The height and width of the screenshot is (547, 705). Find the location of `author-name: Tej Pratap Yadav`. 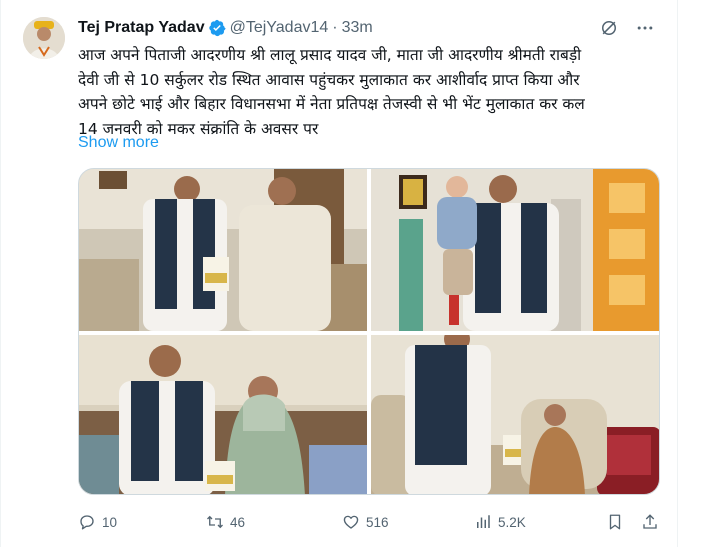

author-name: Tej Pratap Yadav is located at coordinates (141, 28).